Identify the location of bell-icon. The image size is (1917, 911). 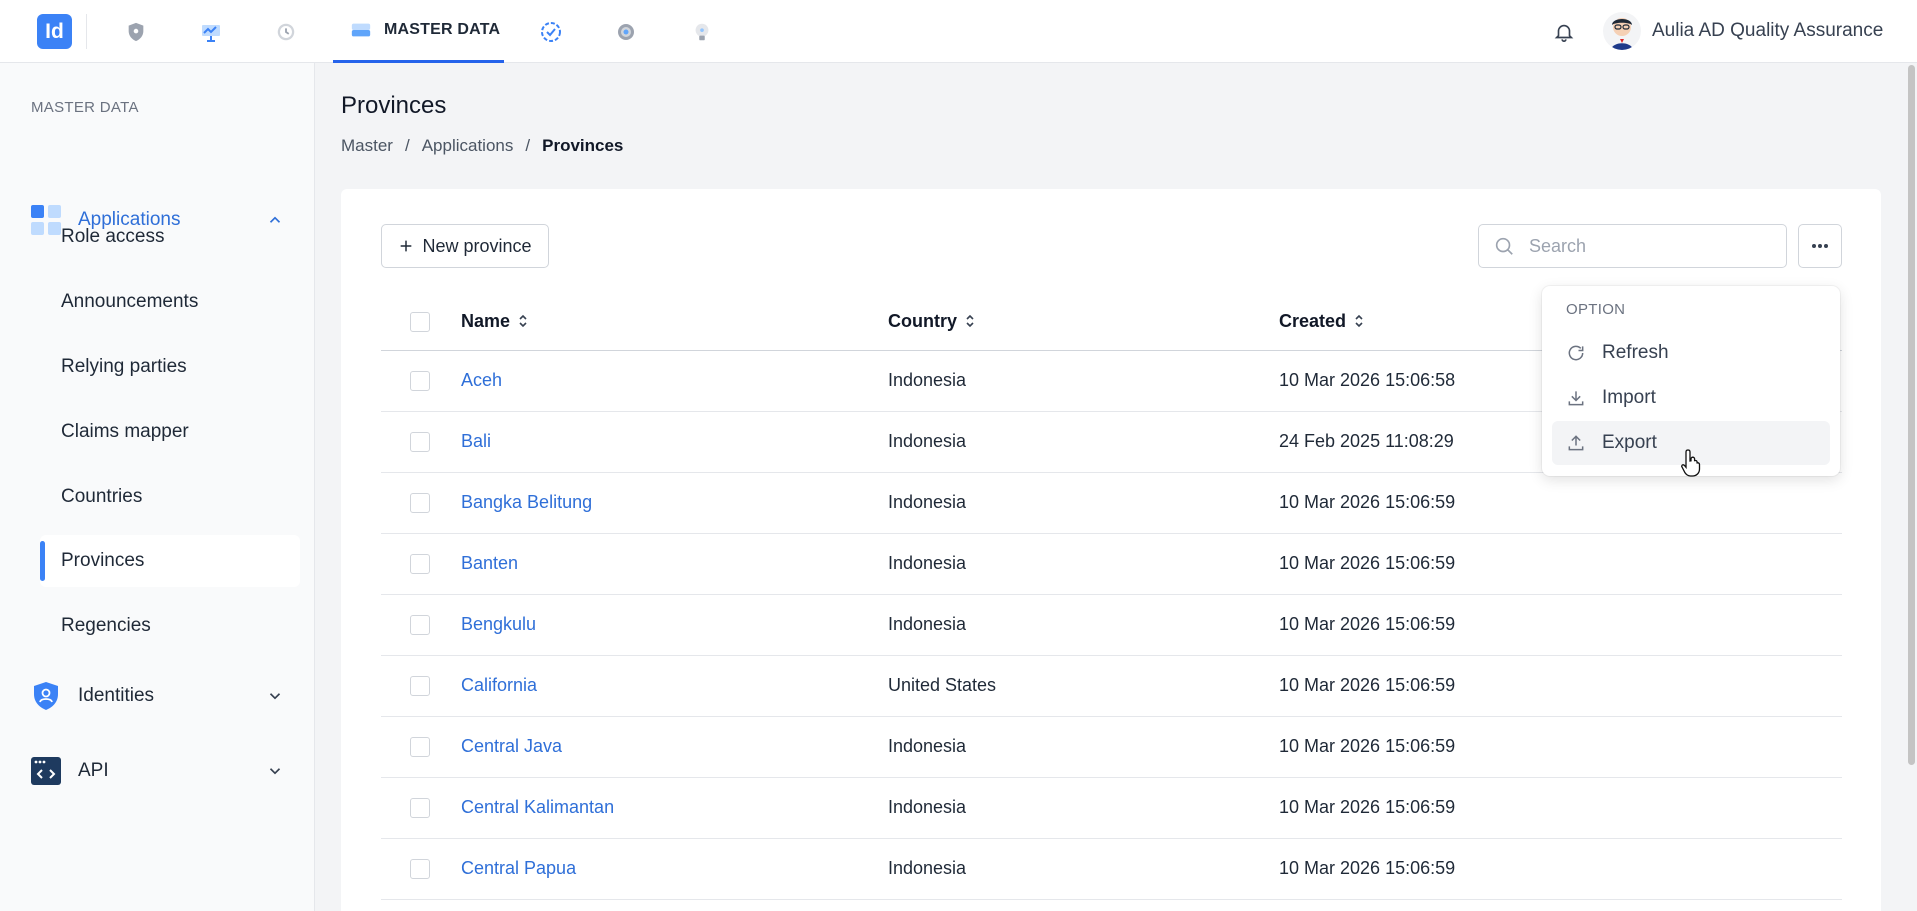
(1564, 32).